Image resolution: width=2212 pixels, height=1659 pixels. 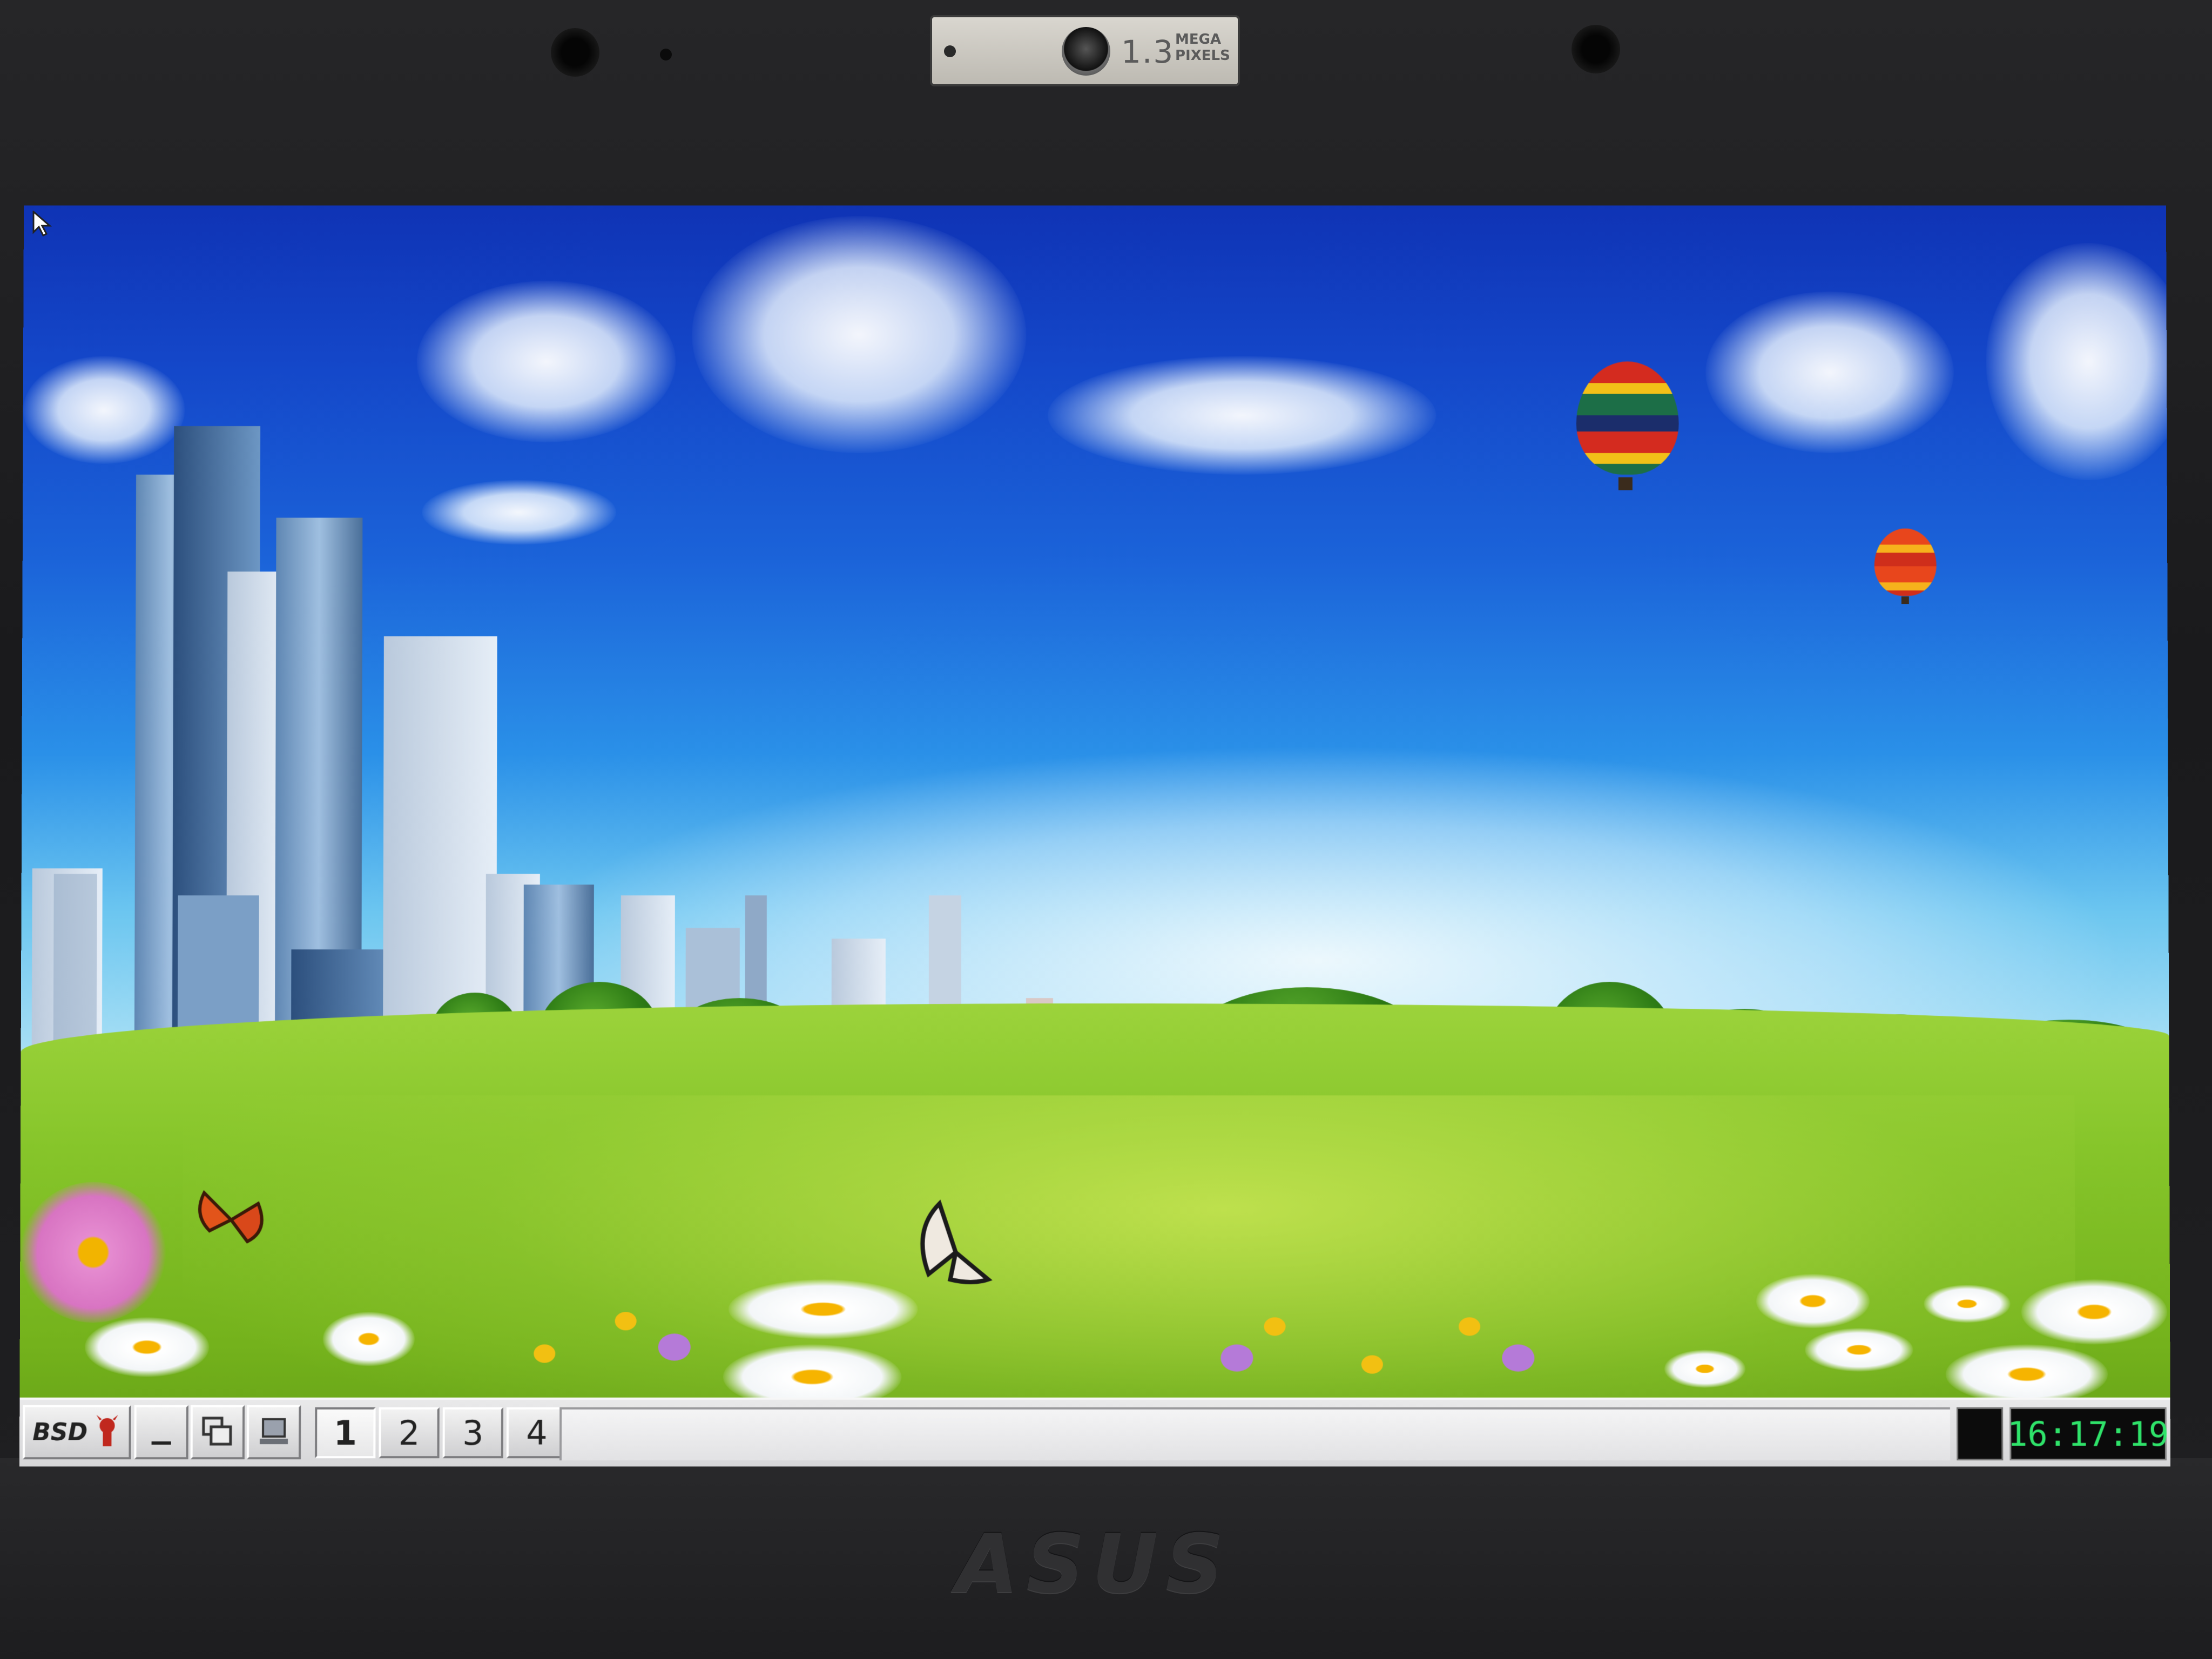 I want to click on webcam-module: 1.3 MEGA PIXELS, so click(x=1085, y=50).